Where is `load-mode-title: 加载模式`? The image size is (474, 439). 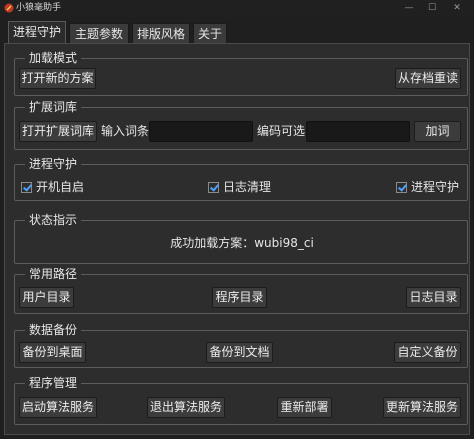 load-mode-title: 加载模式 is located at coordinates (53, 58).